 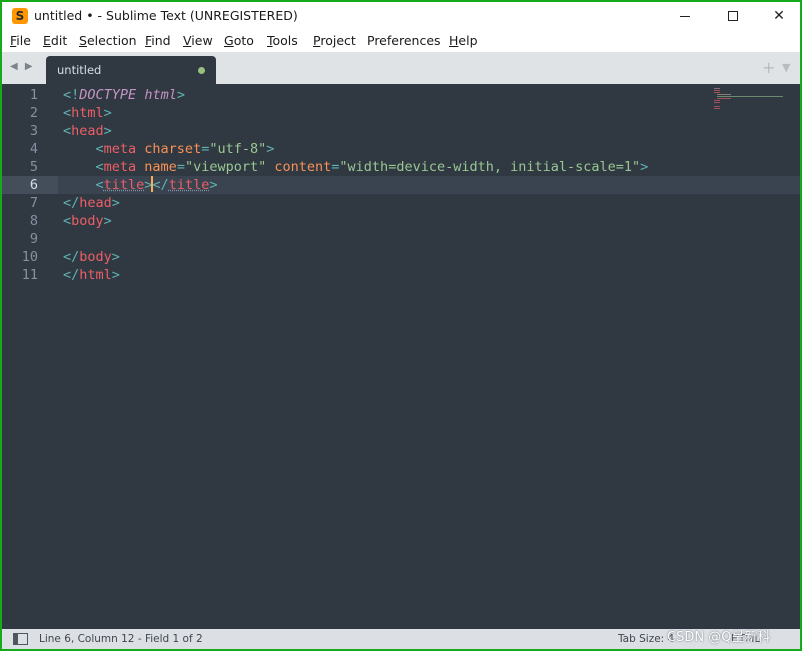 What do you see at coordinates (768, 67) in the screenshot?
I see `new-tab-button: +` at bounding box center [768, 67].